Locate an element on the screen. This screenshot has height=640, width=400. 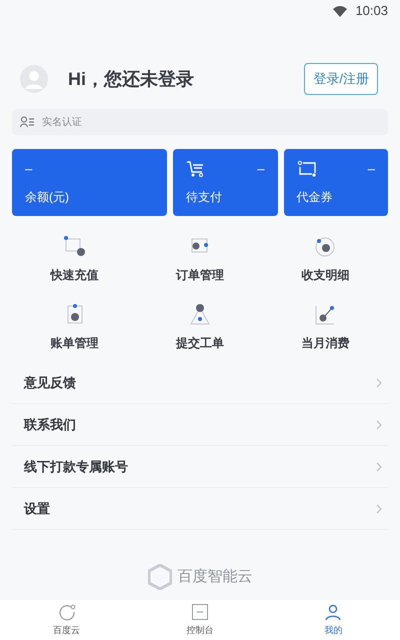
verify-label: 实名认证 is located at coordinates (62, 123).